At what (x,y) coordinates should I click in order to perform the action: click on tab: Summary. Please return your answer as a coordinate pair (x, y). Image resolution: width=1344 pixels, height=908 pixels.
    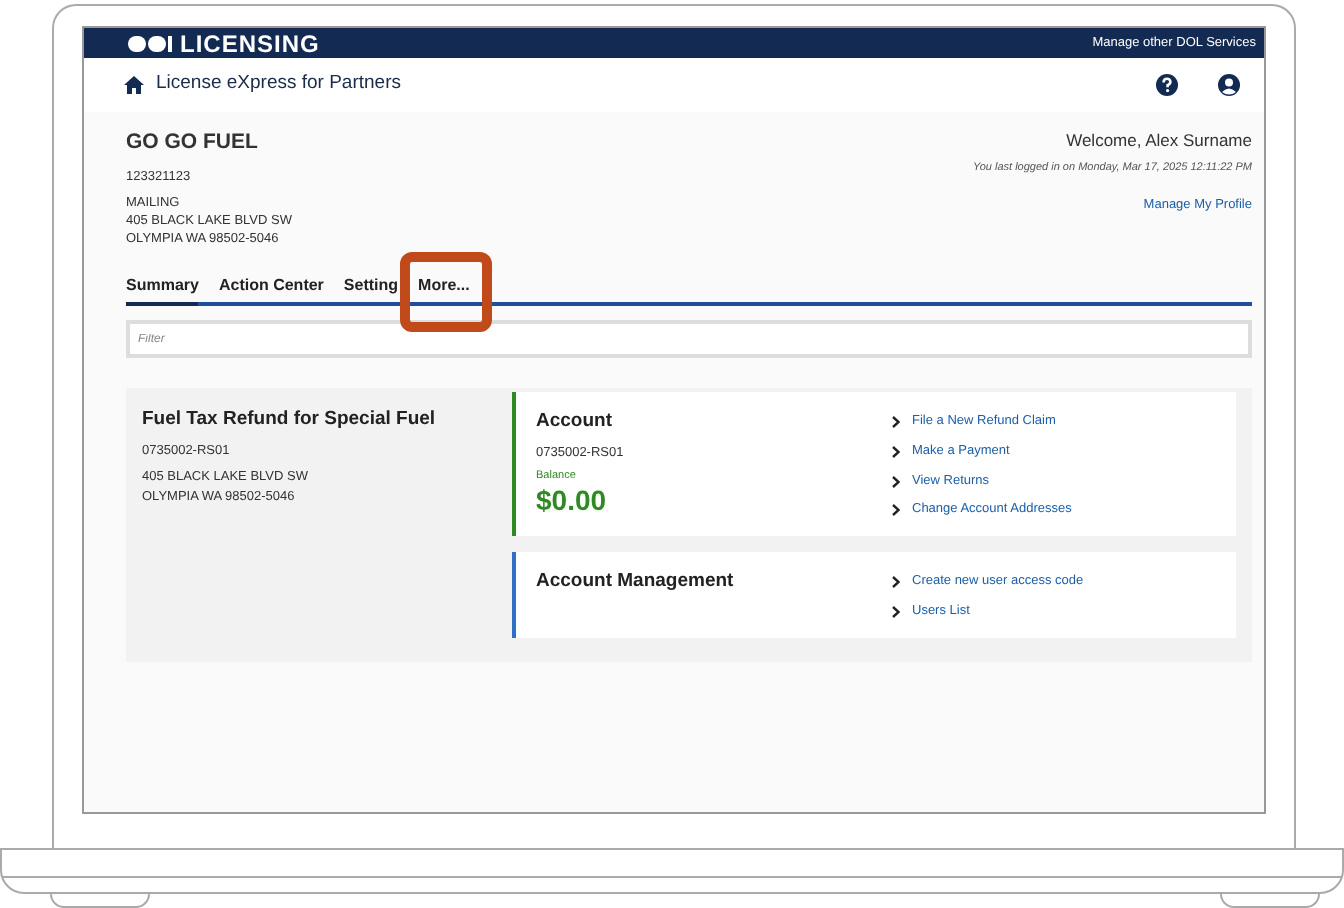
    Looking at the image, I should click on (162, 290).